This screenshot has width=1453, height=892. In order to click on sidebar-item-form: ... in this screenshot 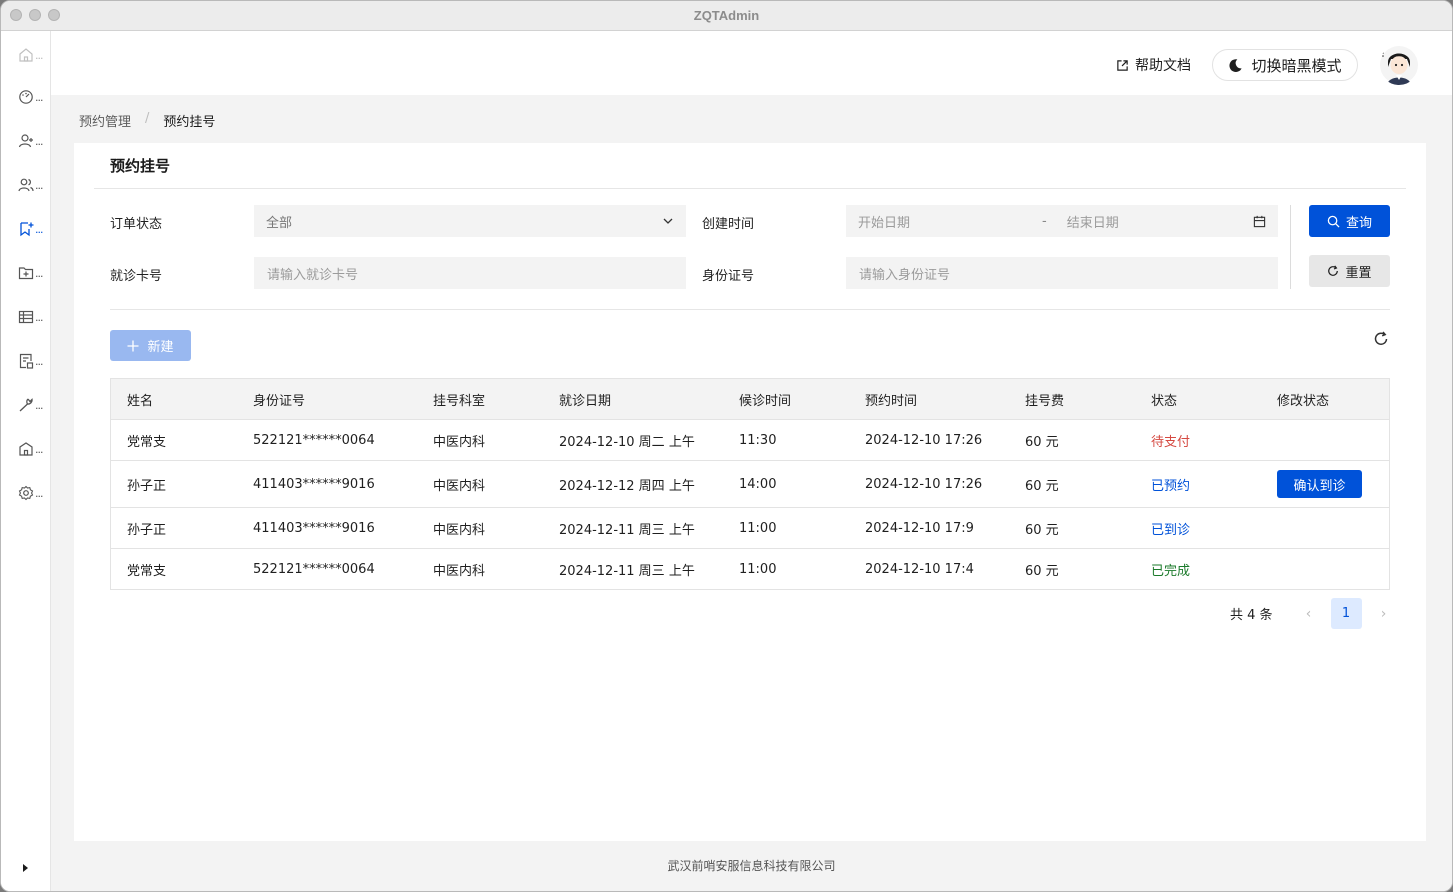, I will do `click(33, 361)`.